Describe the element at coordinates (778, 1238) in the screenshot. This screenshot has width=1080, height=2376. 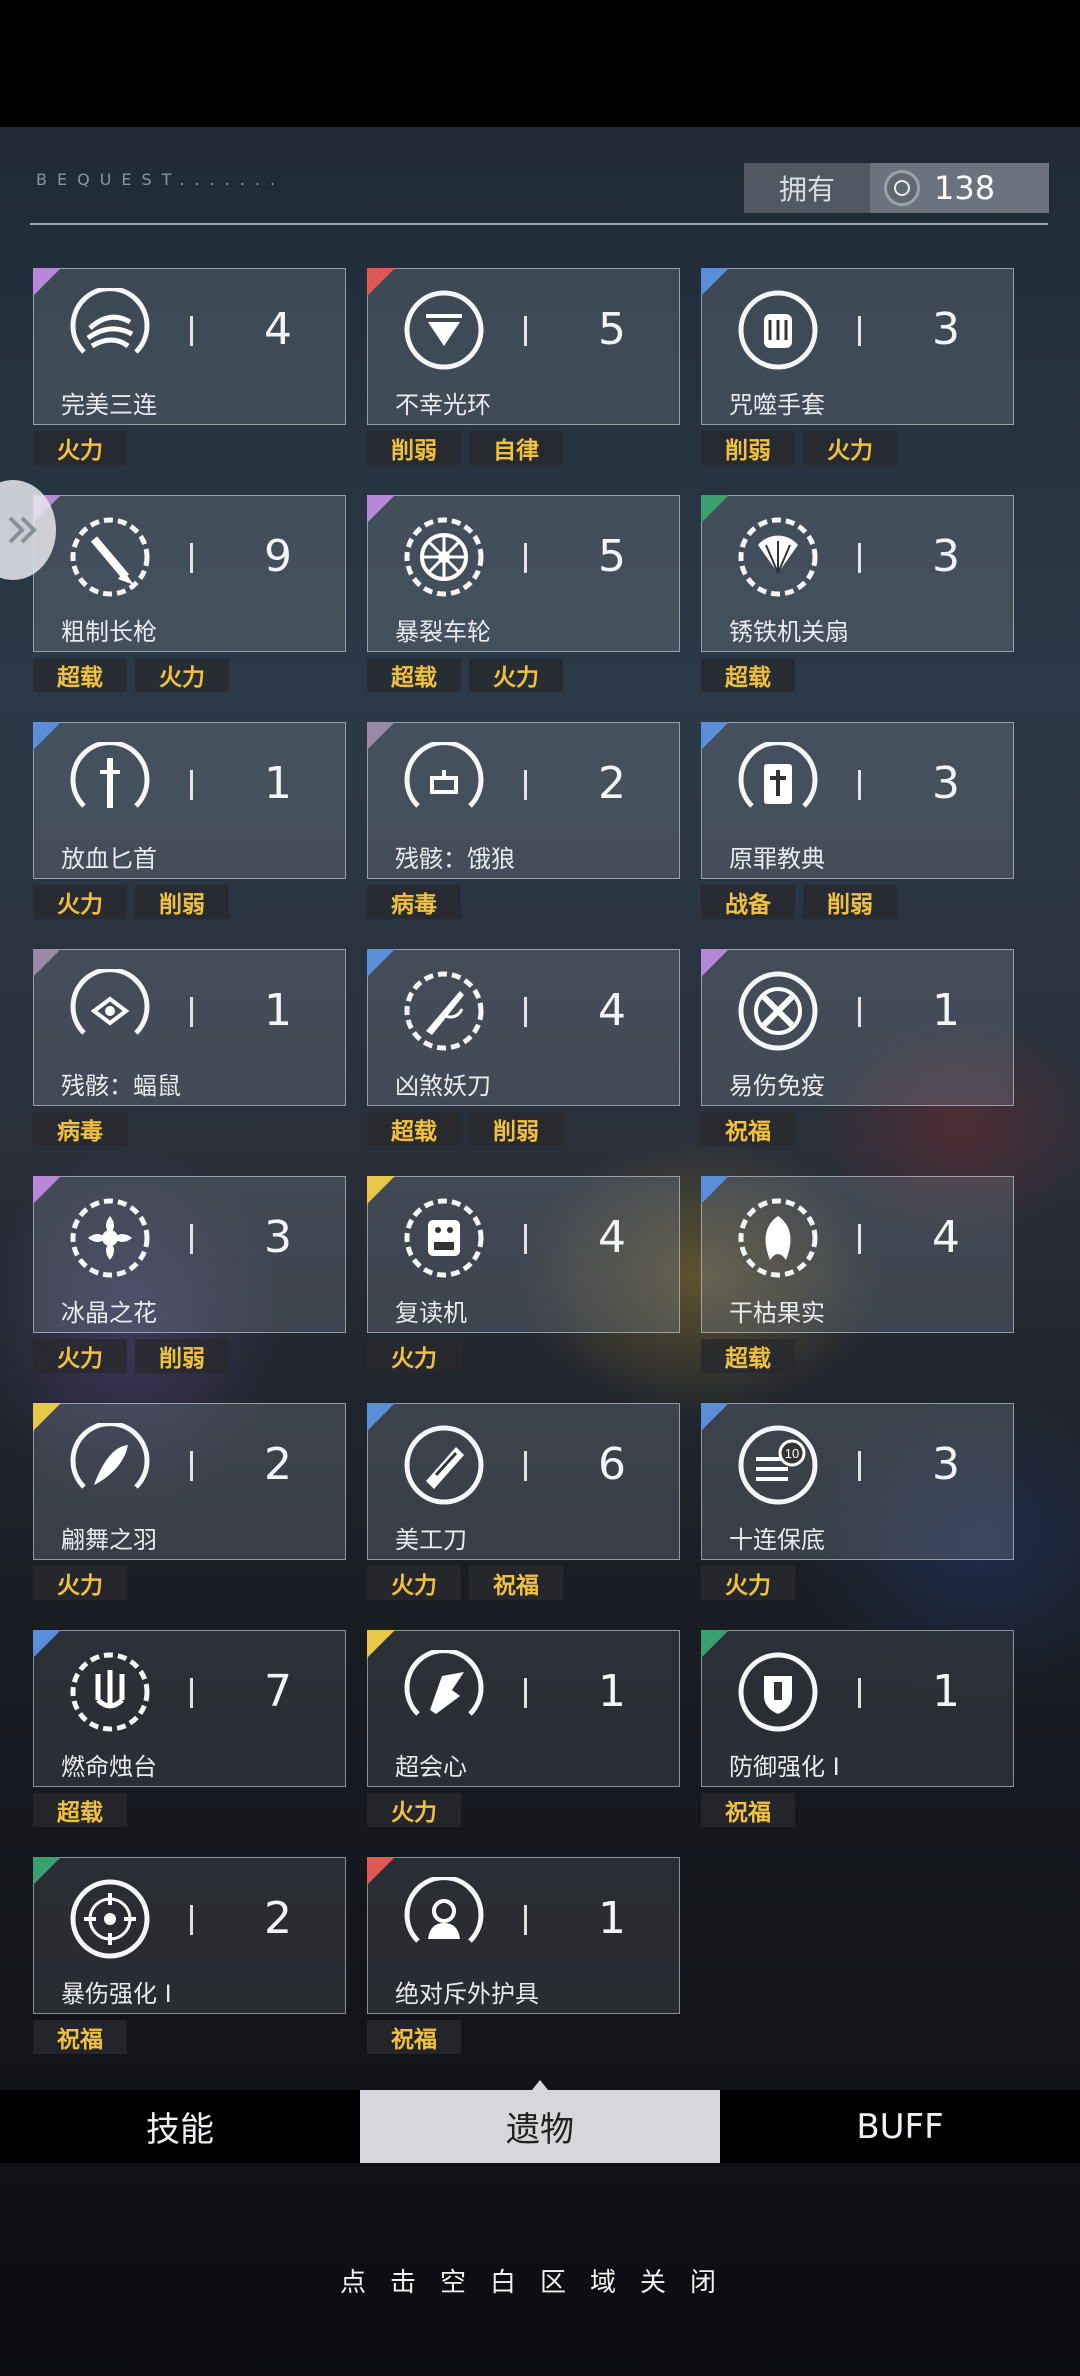
I see `withered-fruit-icon` at that location.